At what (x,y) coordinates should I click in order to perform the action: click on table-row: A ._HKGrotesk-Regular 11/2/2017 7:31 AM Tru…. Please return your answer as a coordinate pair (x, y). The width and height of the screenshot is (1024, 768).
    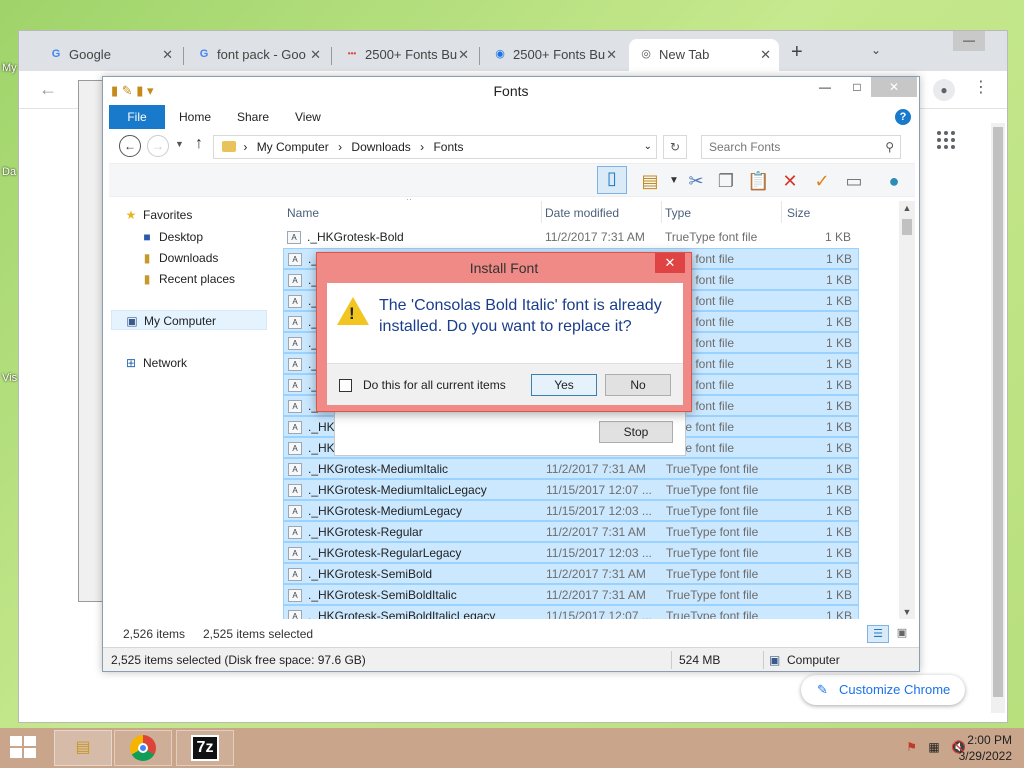
    Looking at the image, I should click on (571, 531).